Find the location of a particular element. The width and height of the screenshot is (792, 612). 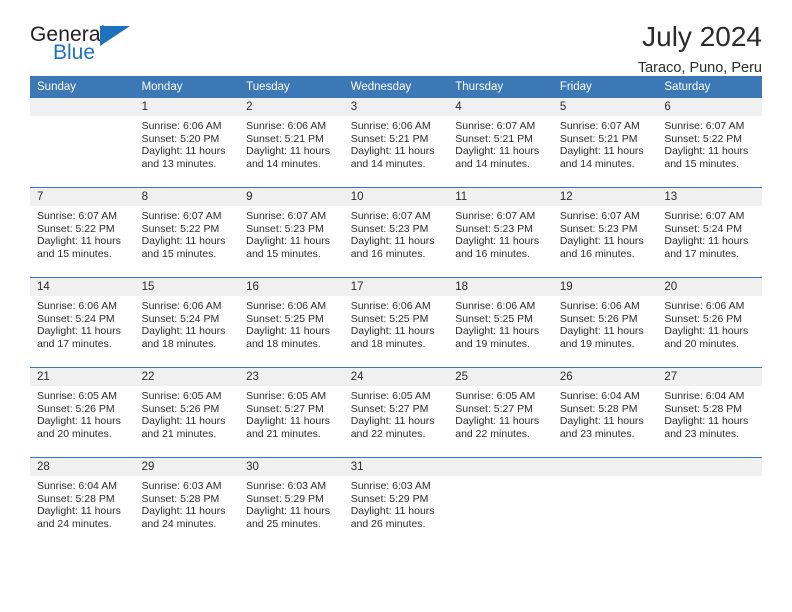

sunset-text: Sunset: 5:26 PM is located at coordinates (598, 318).